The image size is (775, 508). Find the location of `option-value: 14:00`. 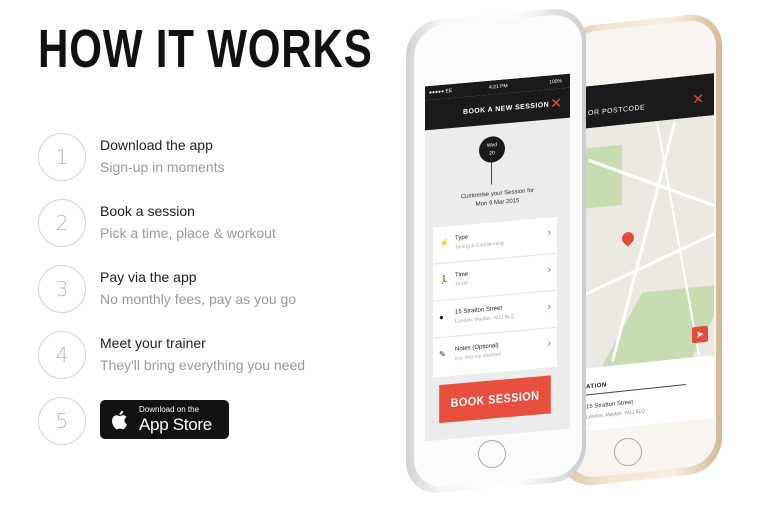

option-value: 14:00 is located at coordinates (461, 284).